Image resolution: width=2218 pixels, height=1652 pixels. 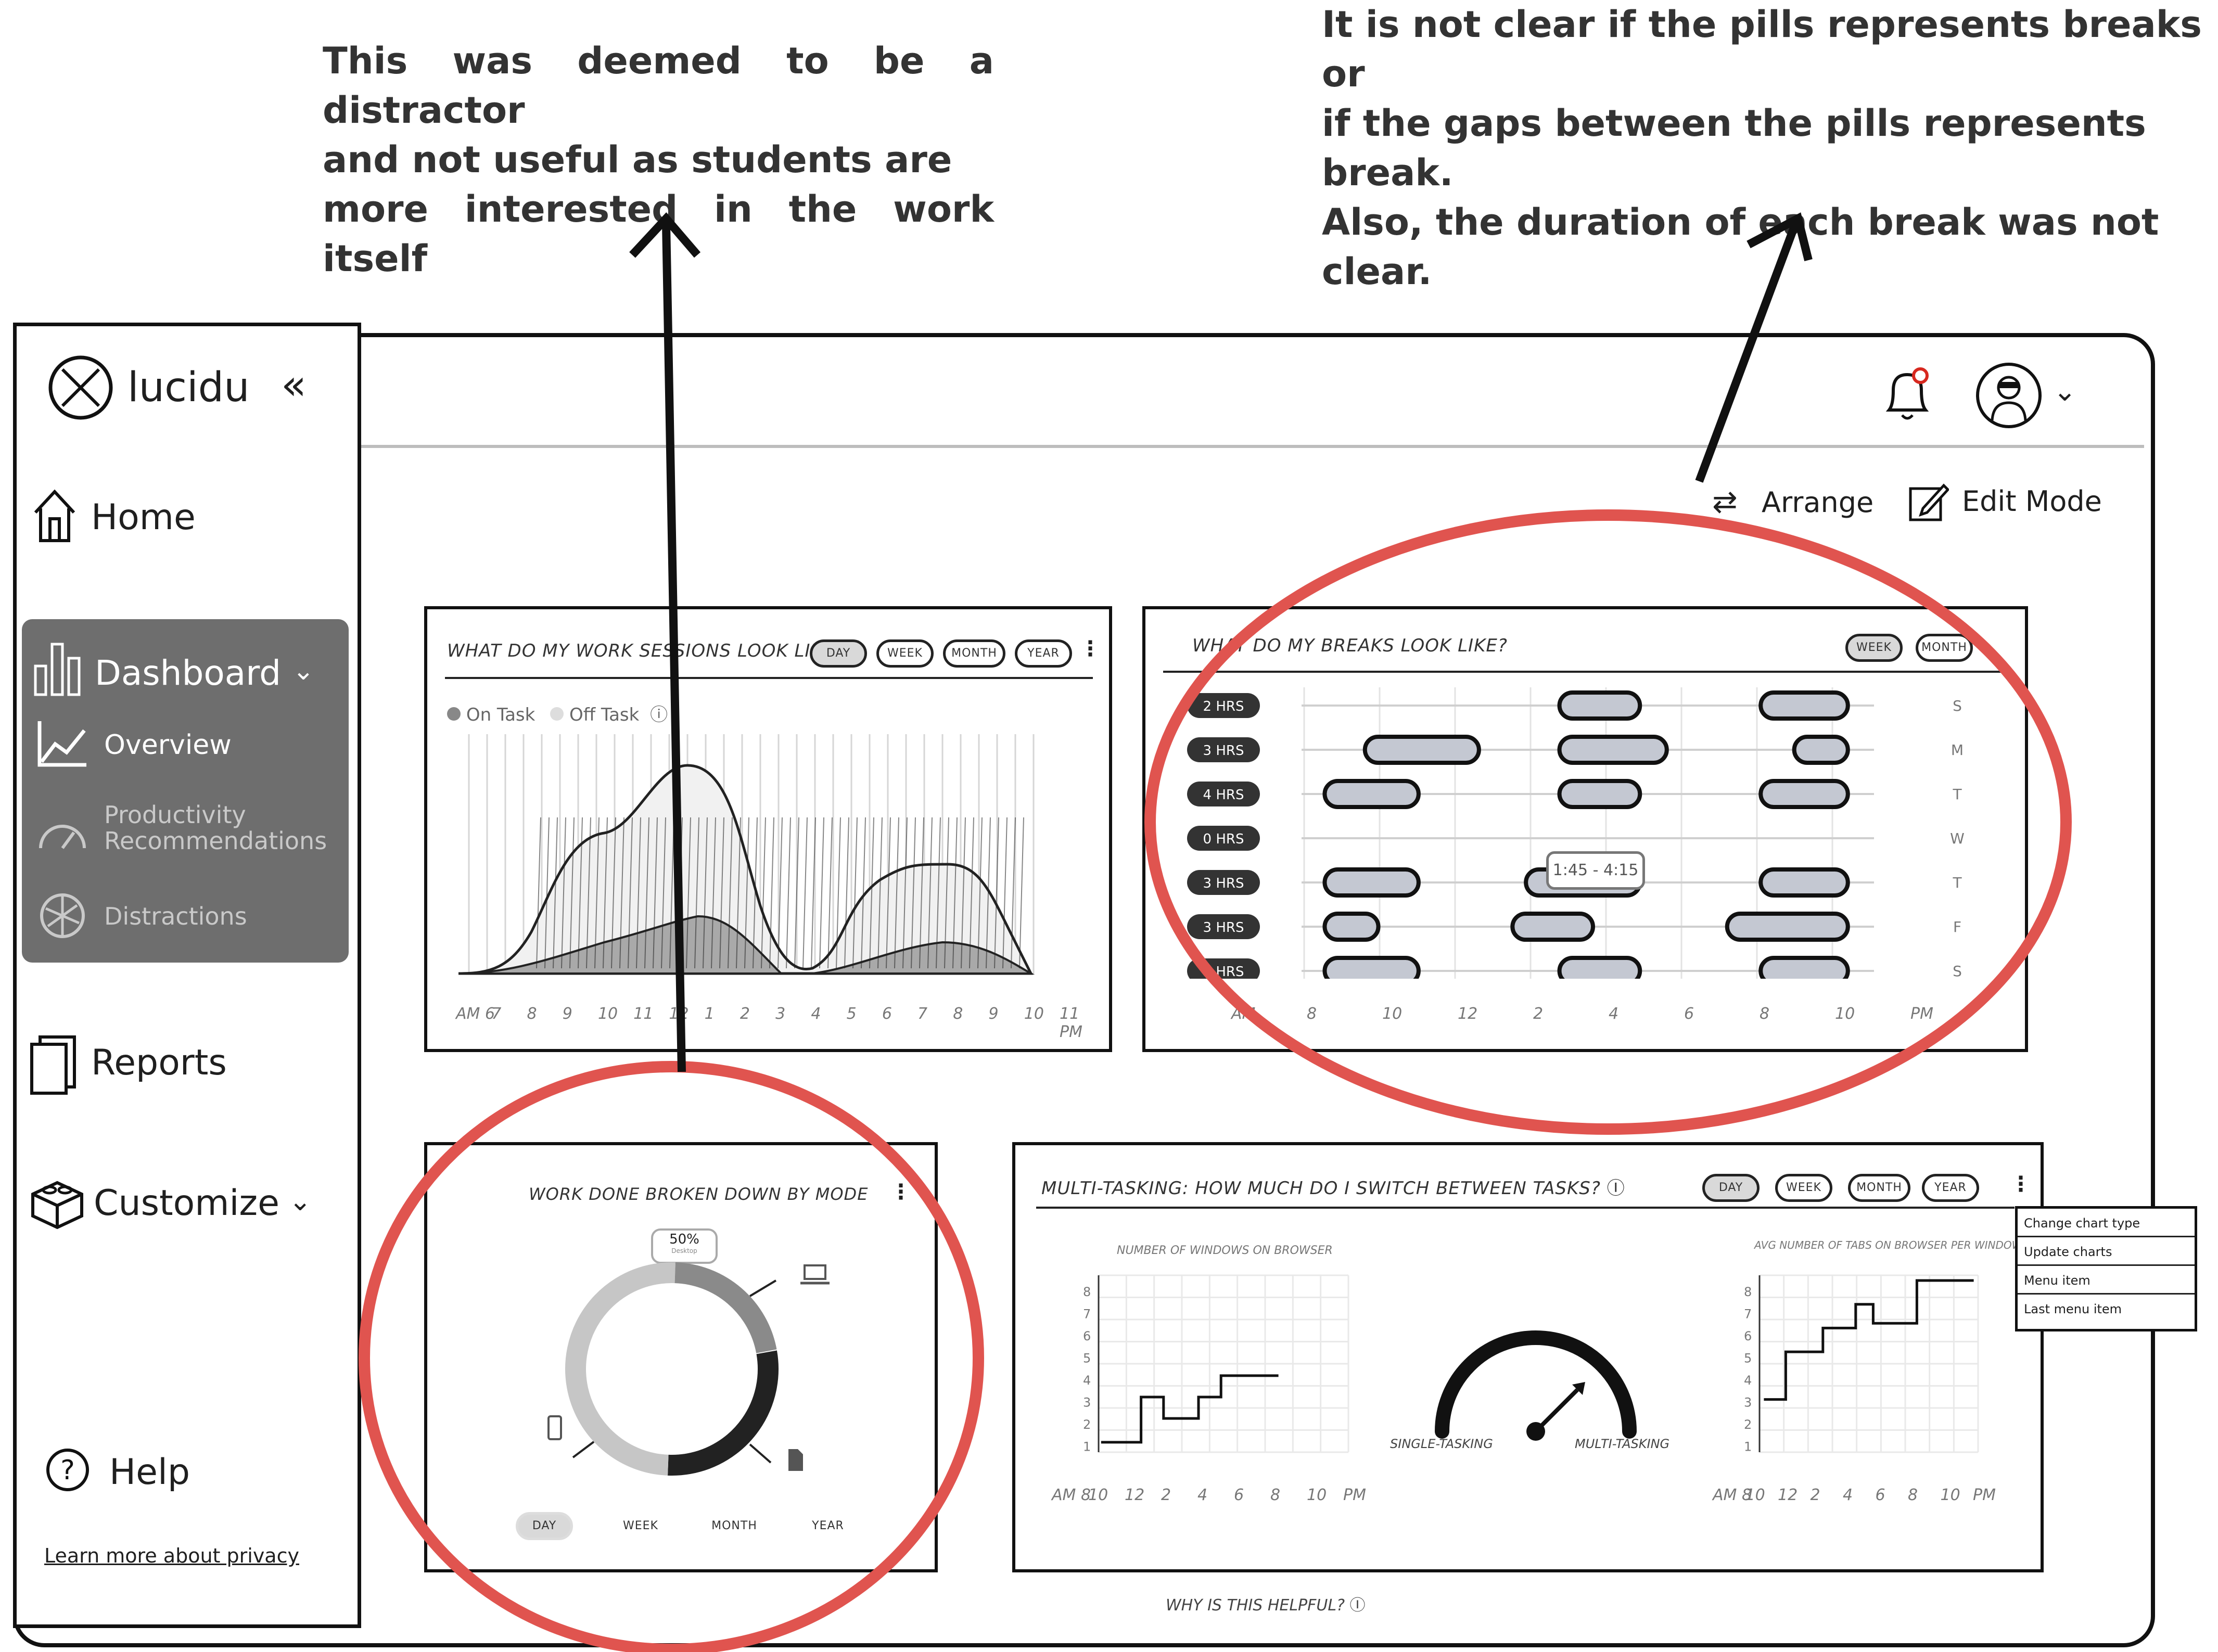 I want to click on breaks-x-axis: AM 8 10 12 2 4 6 8 10 PM, so click(x=1582, y=1015).